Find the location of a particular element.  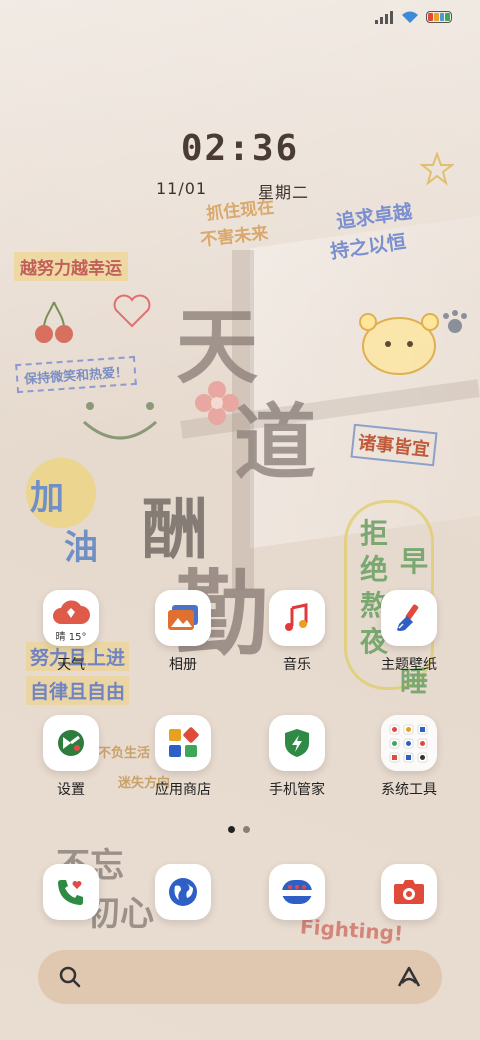

app-store: 应用商店 is located at coordinates (183, 757).